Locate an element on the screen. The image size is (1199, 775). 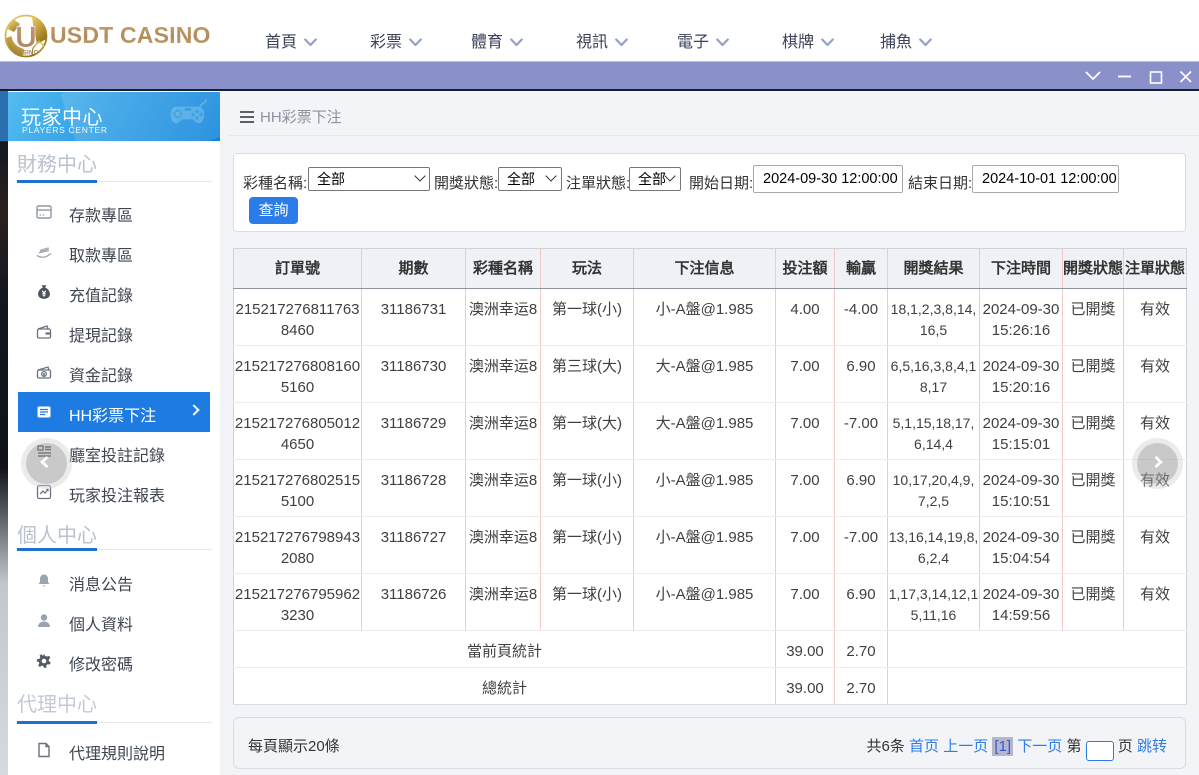
svg-text: CASINO is located at coordinates (25, 54).